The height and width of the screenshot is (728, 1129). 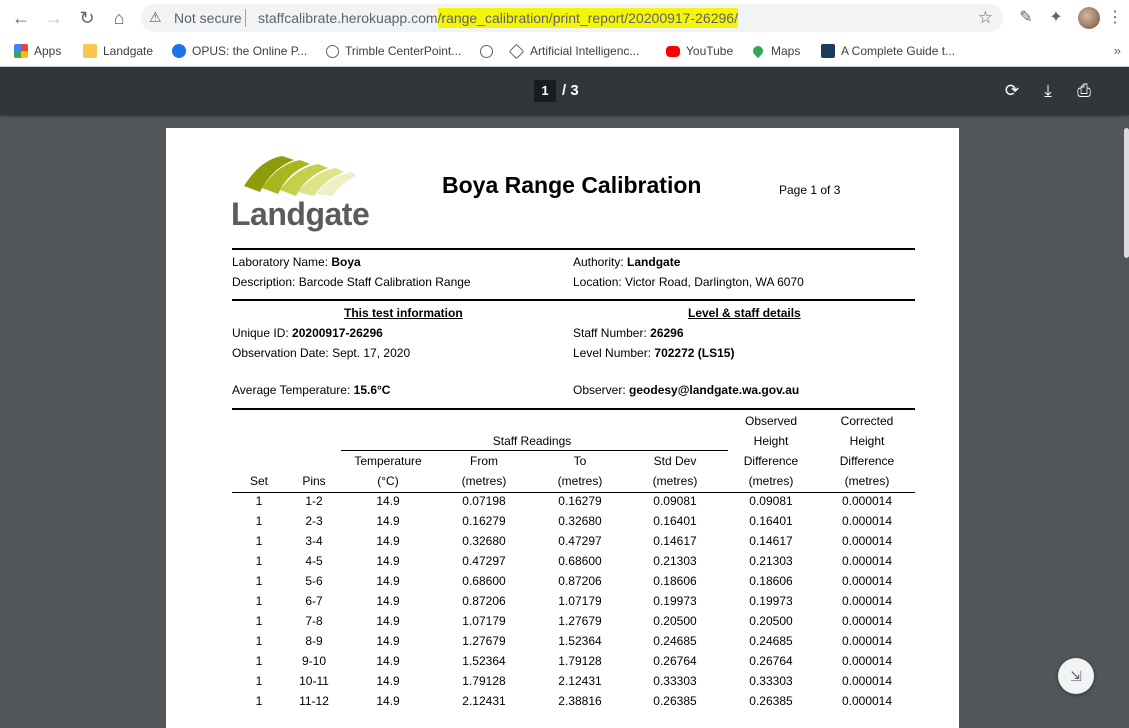 I want to click on bookmark-landgate: Landgate, so click(x=118, y=51).